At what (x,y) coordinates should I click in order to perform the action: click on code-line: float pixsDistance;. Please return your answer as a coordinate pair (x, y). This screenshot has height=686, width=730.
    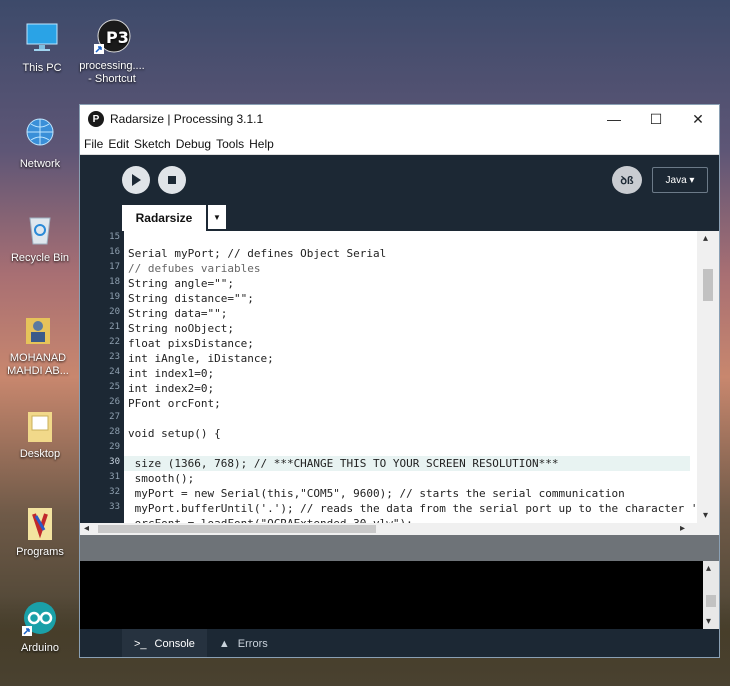
    Looking at the image, I should click on (191, 343).